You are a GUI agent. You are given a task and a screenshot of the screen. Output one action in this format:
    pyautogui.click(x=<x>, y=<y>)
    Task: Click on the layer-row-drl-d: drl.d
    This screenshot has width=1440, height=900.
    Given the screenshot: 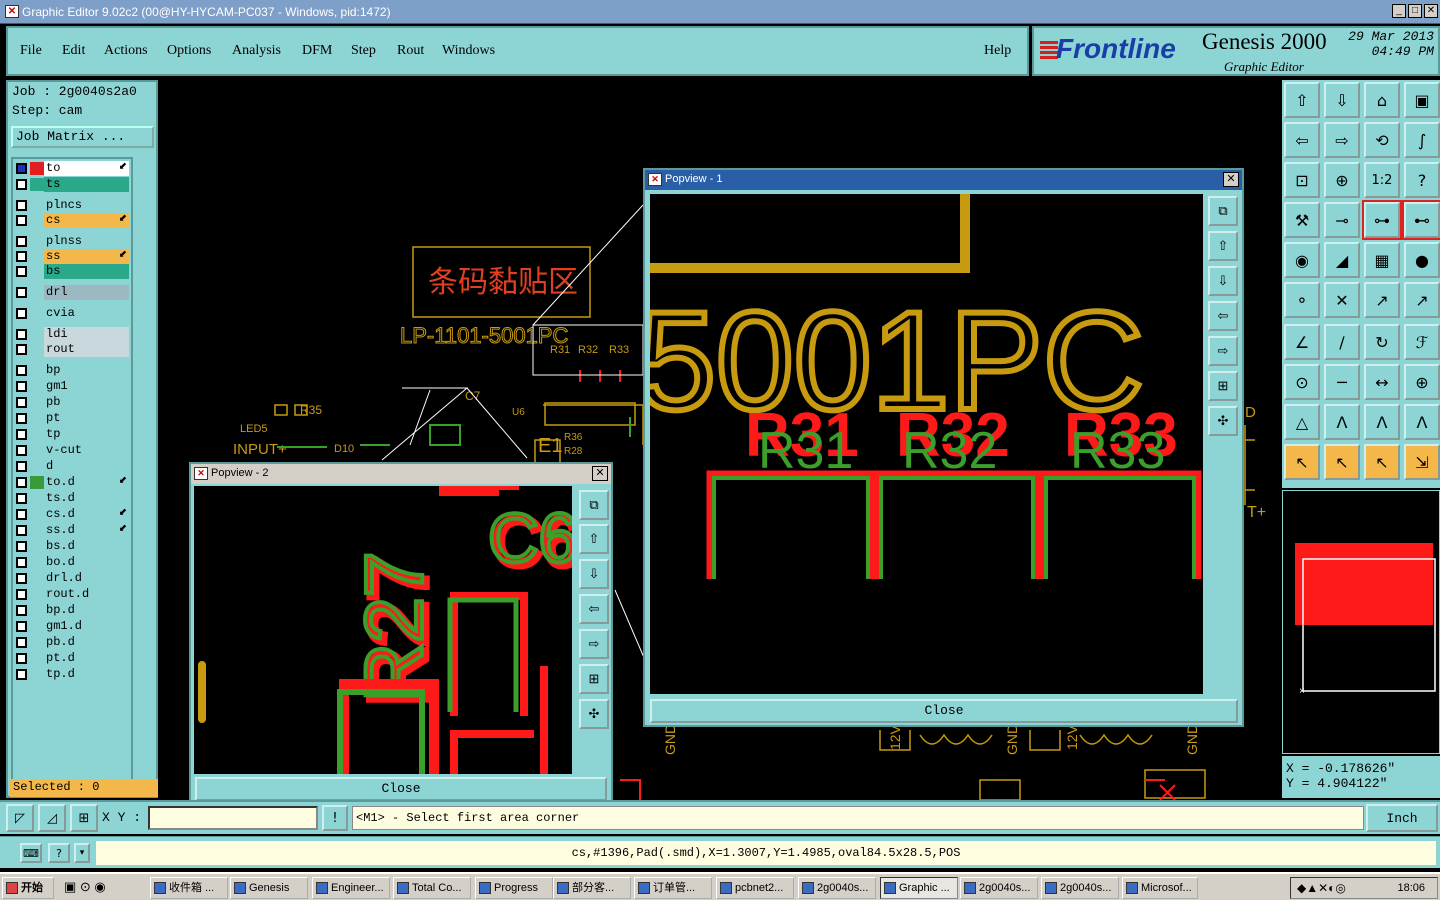 What is the action you would take?
    pyautogui.click(x=73, y=578)
    